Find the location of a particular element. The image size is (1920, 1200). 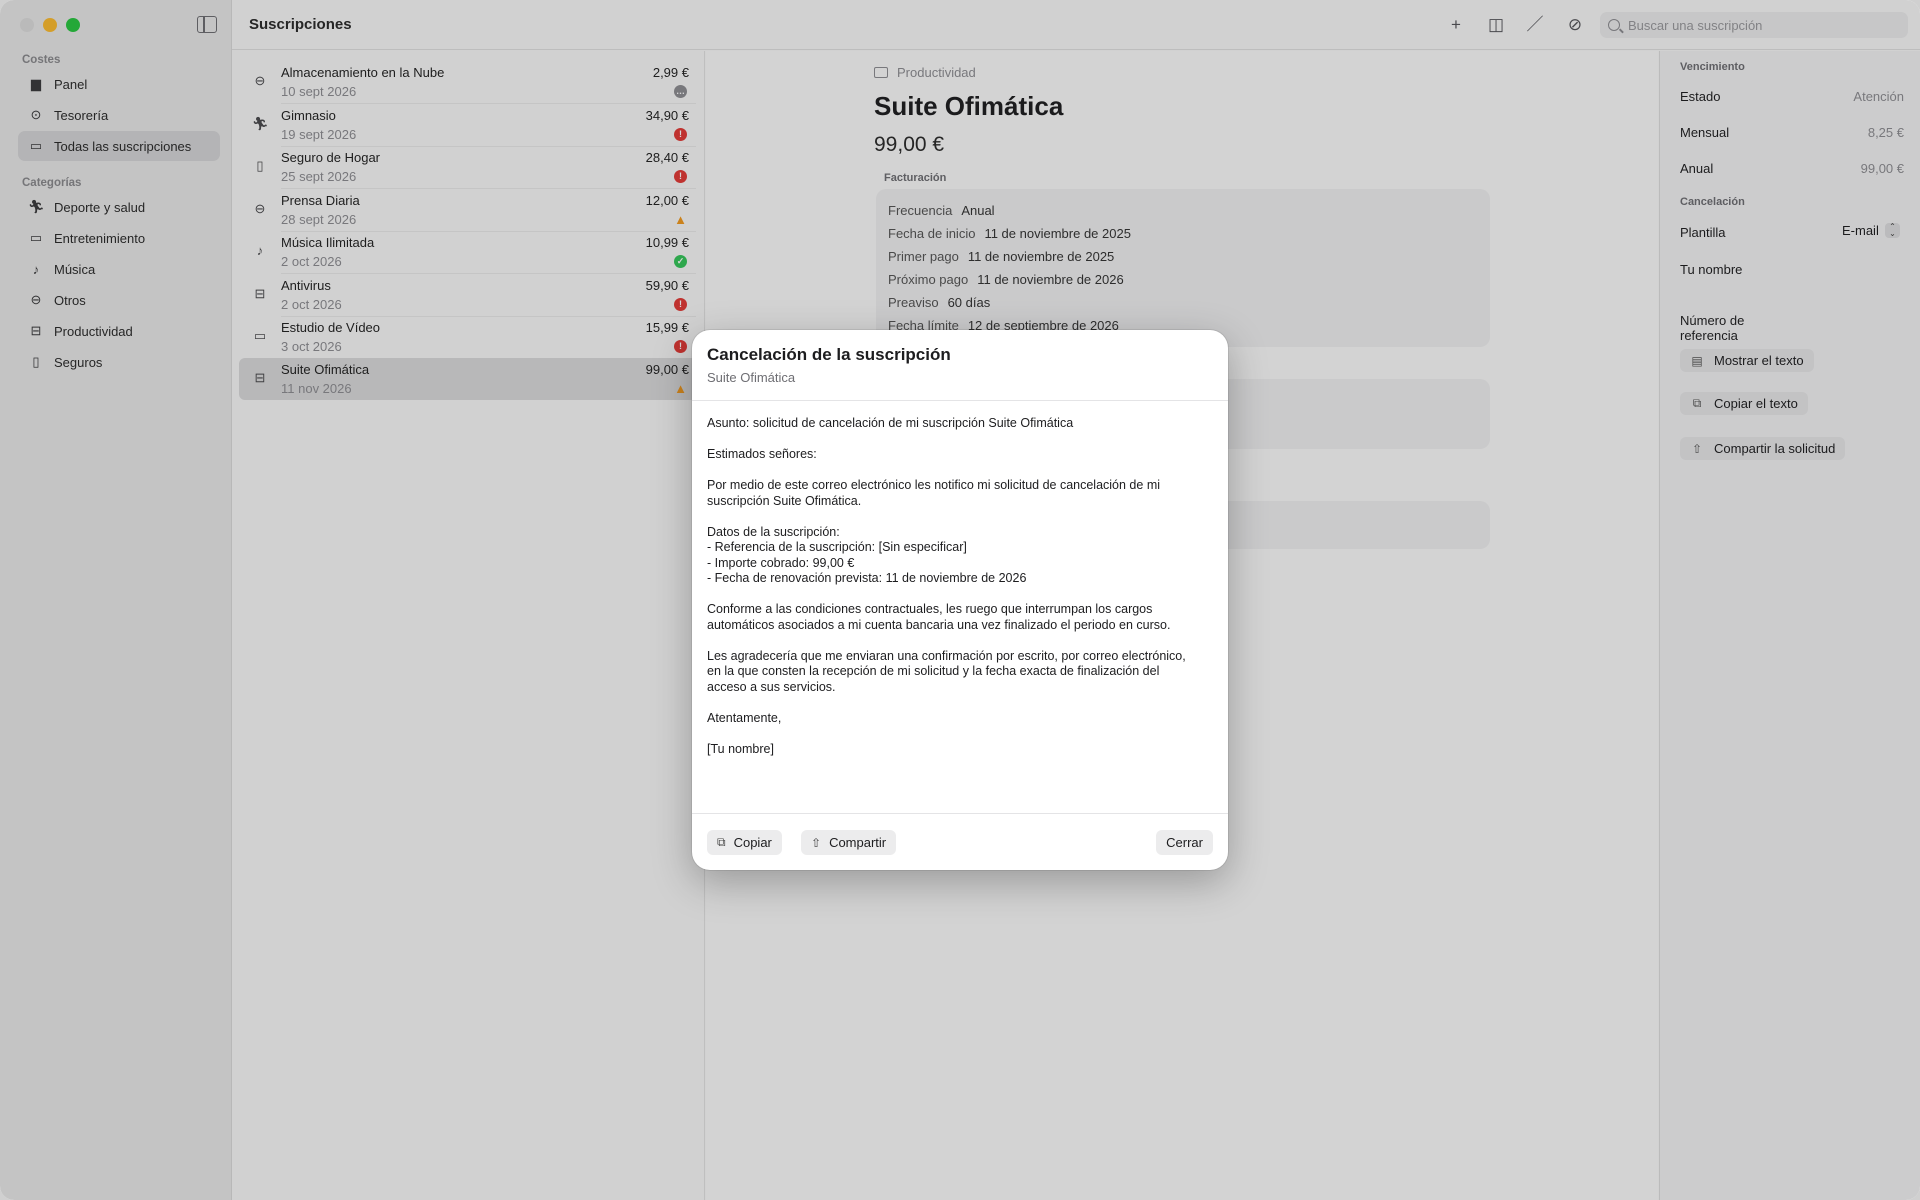

dialog-subtitle: Suite Ofimática is located at coordinates (751, 377).